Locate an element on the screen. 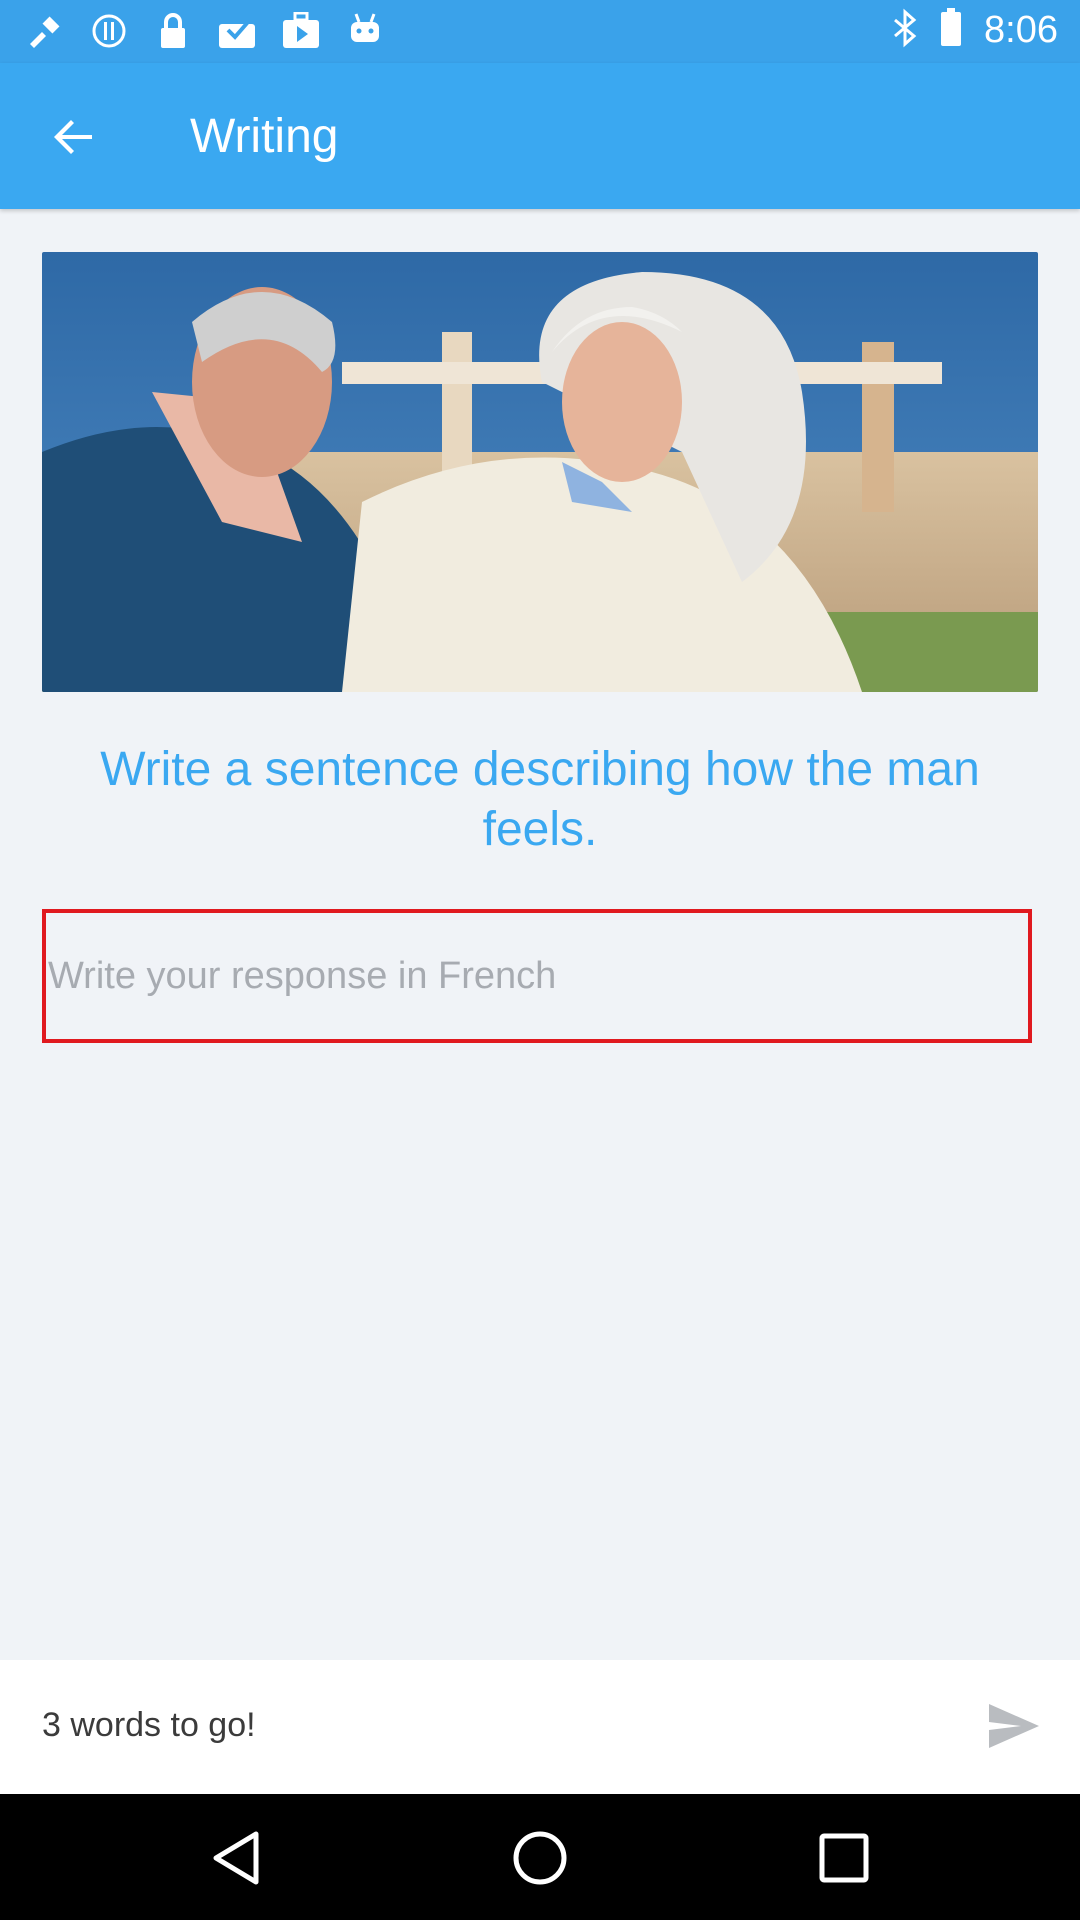 The image size is (1080, 1920). response-field is located at coordinates (537, 976).